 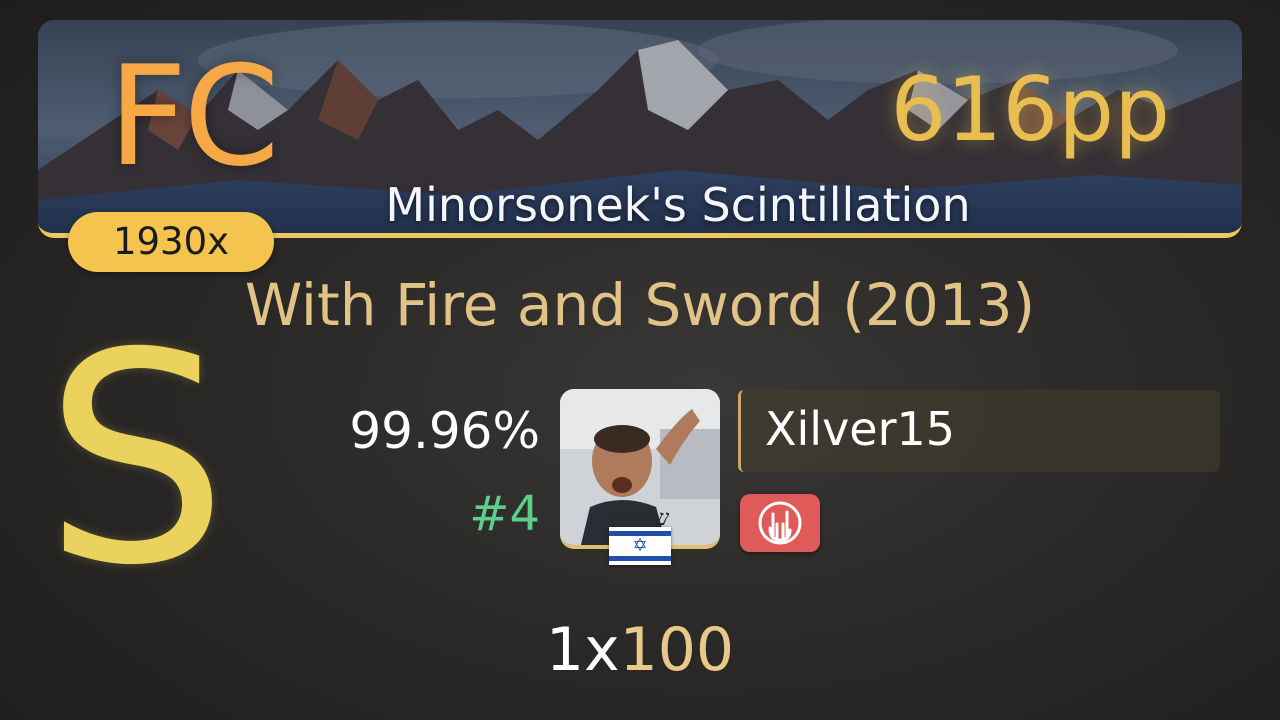 I want to click on israel-flag-icon: ✡, so click(x=640, y=546).